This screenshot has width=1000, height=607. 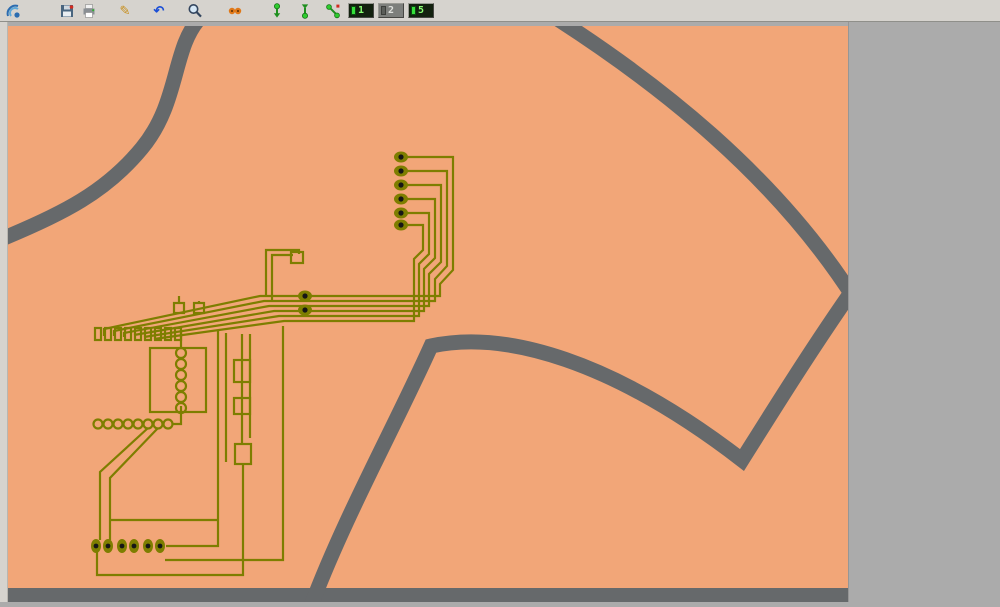 I want to click on pencil-icon: ✎, so click(x=125, y=10).